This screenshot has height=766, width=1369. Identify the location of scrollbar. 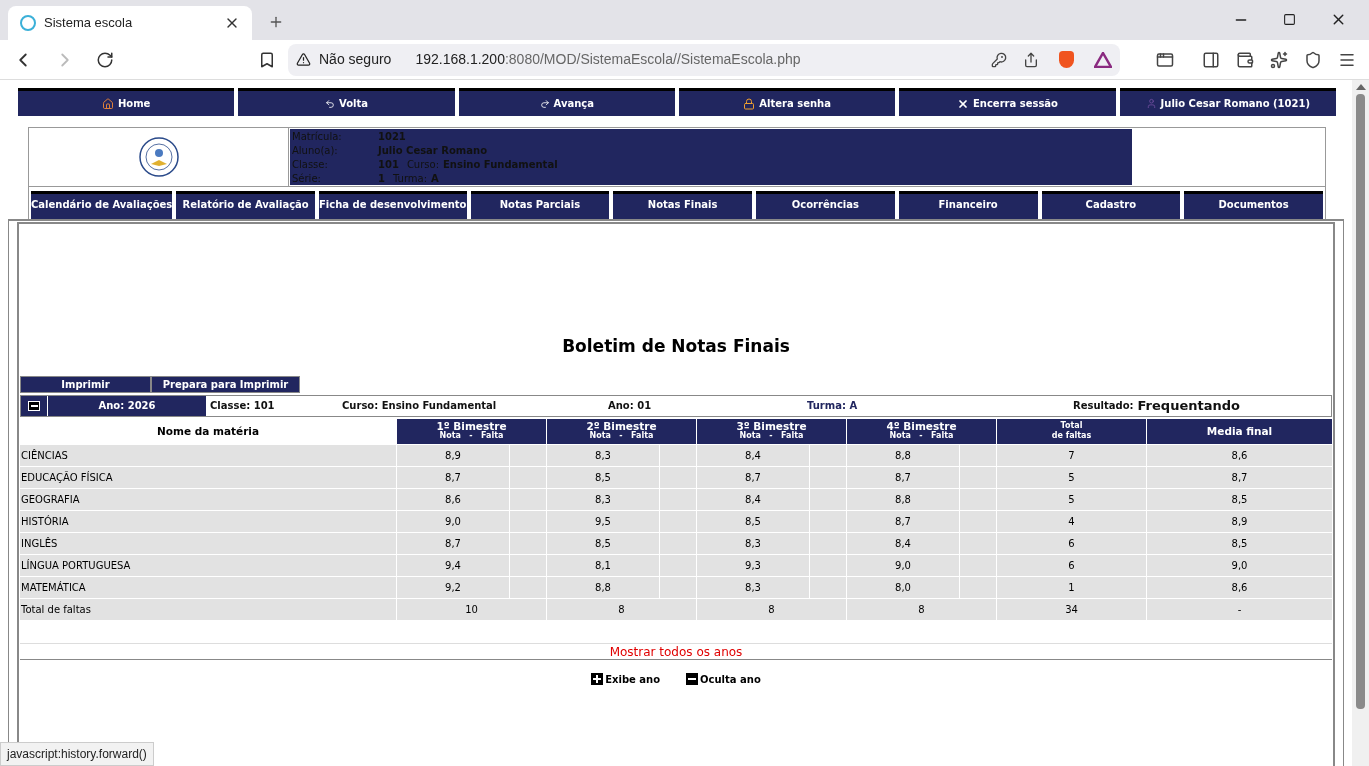
(1360, 423).